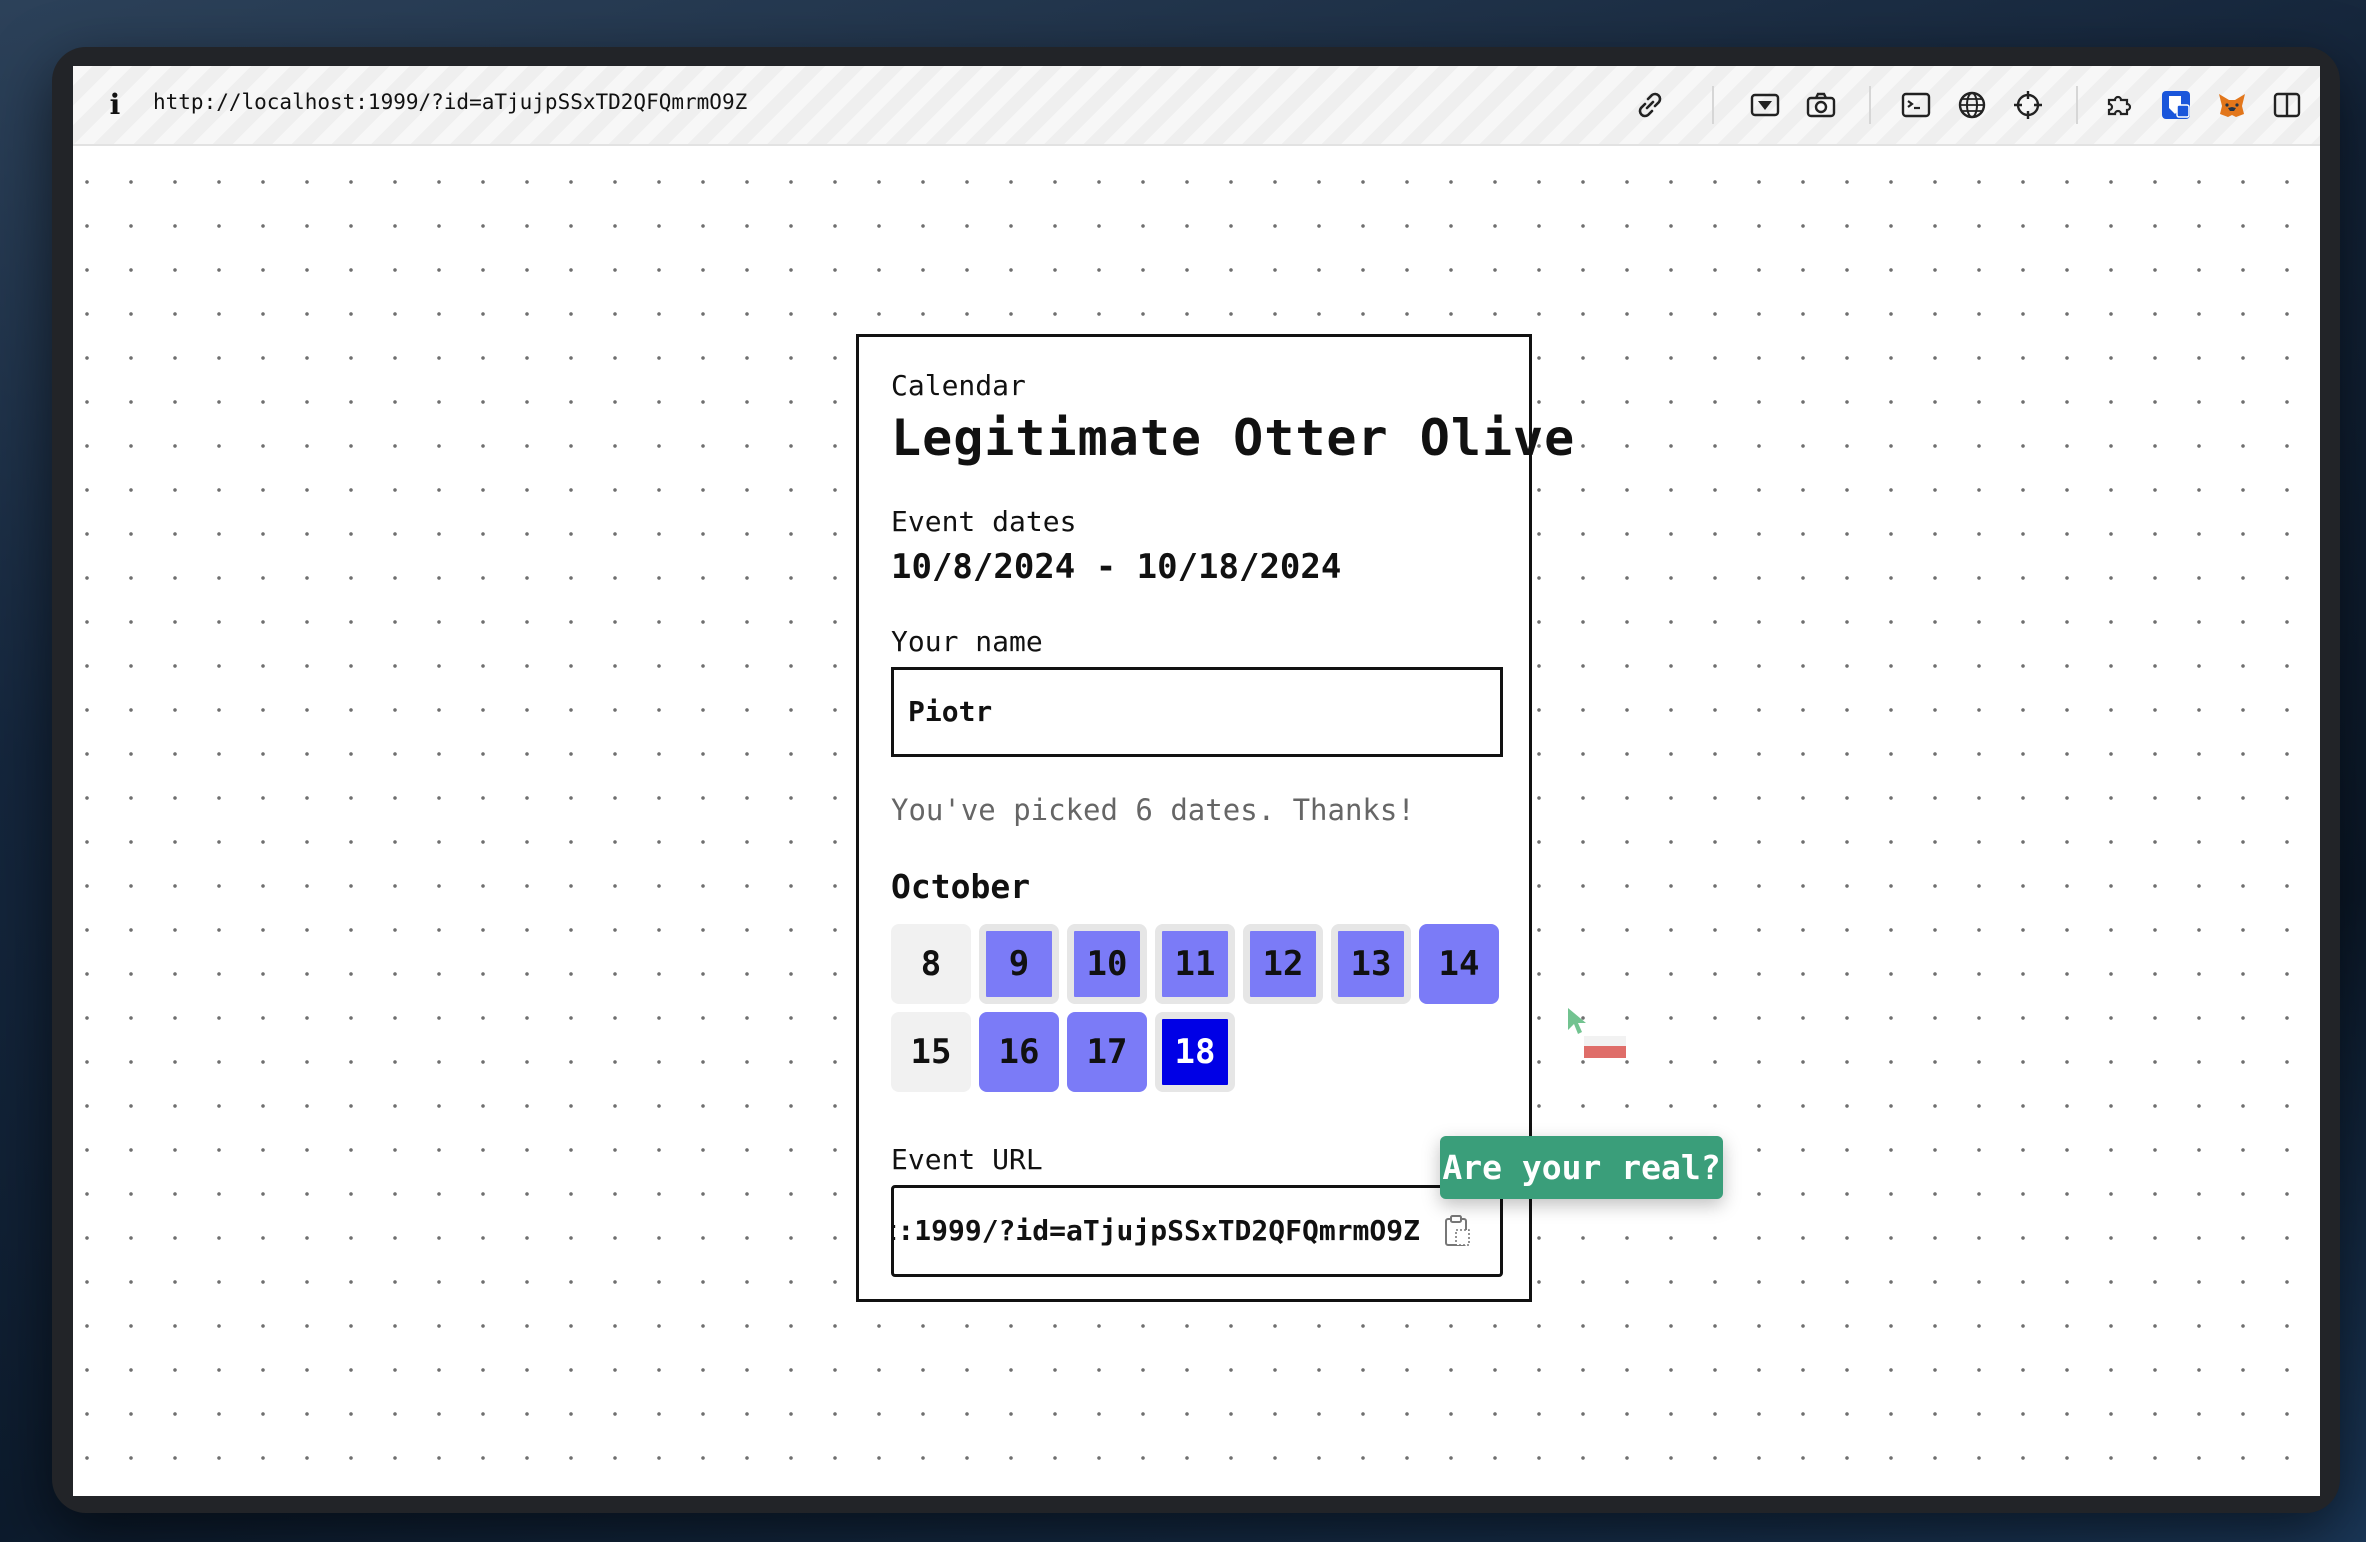  Describe the element at coordinates (1765, 105) in the screenshot. I see `picture-in-picture-icon` at that location.